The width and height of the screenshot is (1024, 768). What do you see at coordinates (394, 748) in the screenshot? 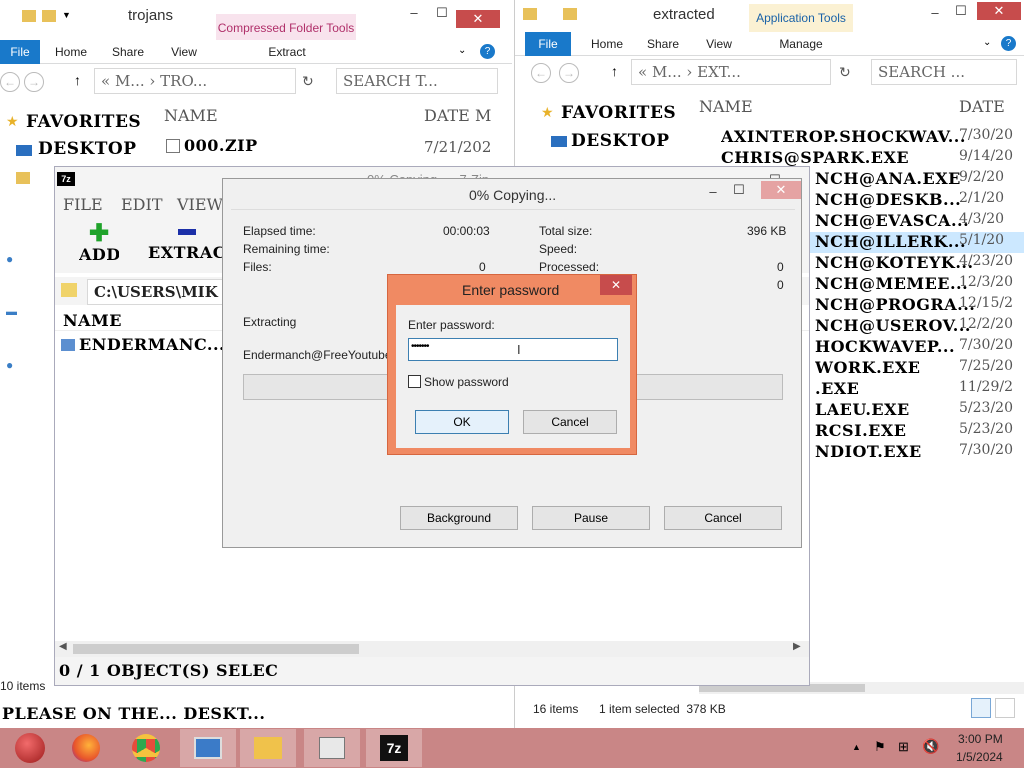
I see `sevenzip-taskbar-button: 7z` at bounding box center [394, 748].